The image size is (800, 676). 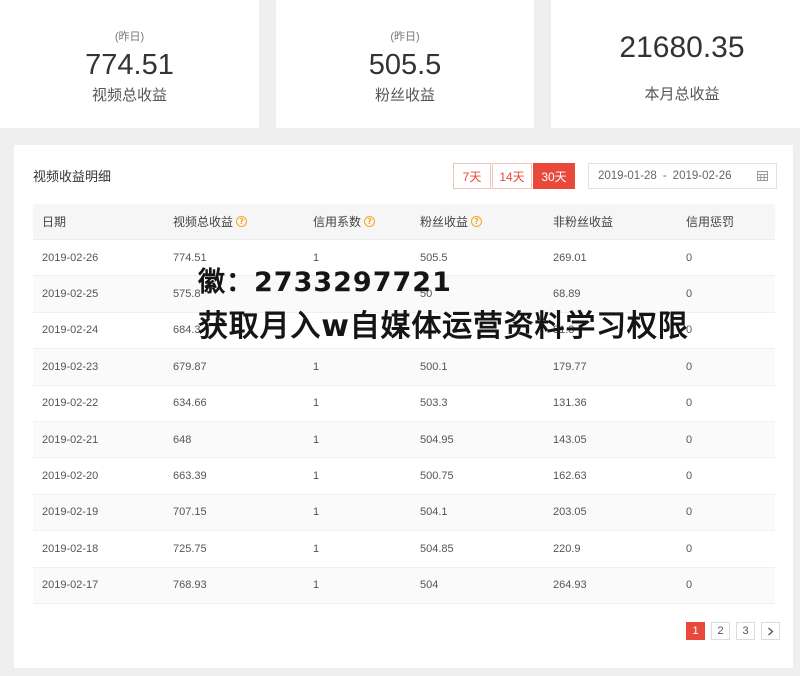 I want to click on video-total-income-cell: 768.93, so click(x=190, y=585).